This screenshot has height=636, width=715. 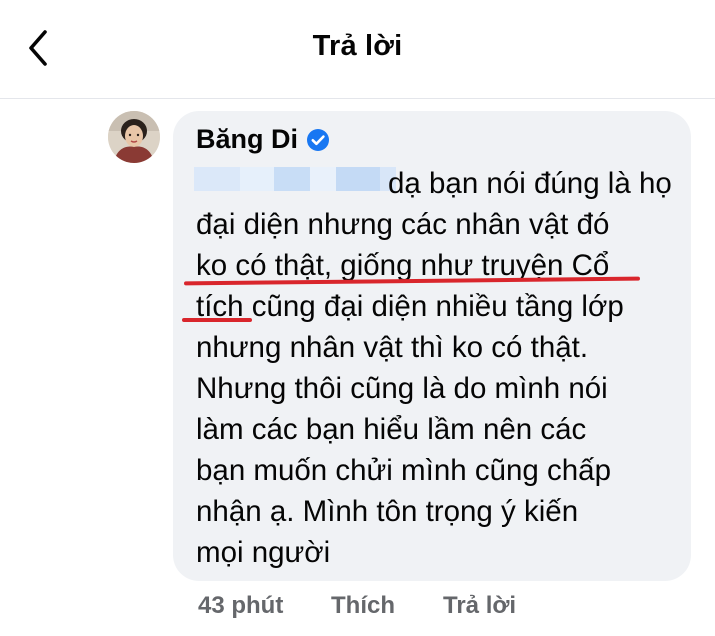 What do you see at coordinates (363, 606) in the screenshot?
I see `like-button: Thích` at bounding box center [363, 606].